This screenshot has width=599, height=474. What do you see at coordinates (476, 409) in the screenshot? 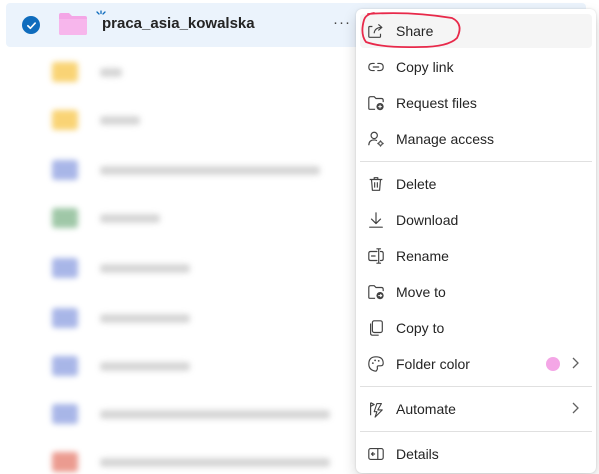
I see `menu-item-automate: Automate` at bounding box center [476, 409].